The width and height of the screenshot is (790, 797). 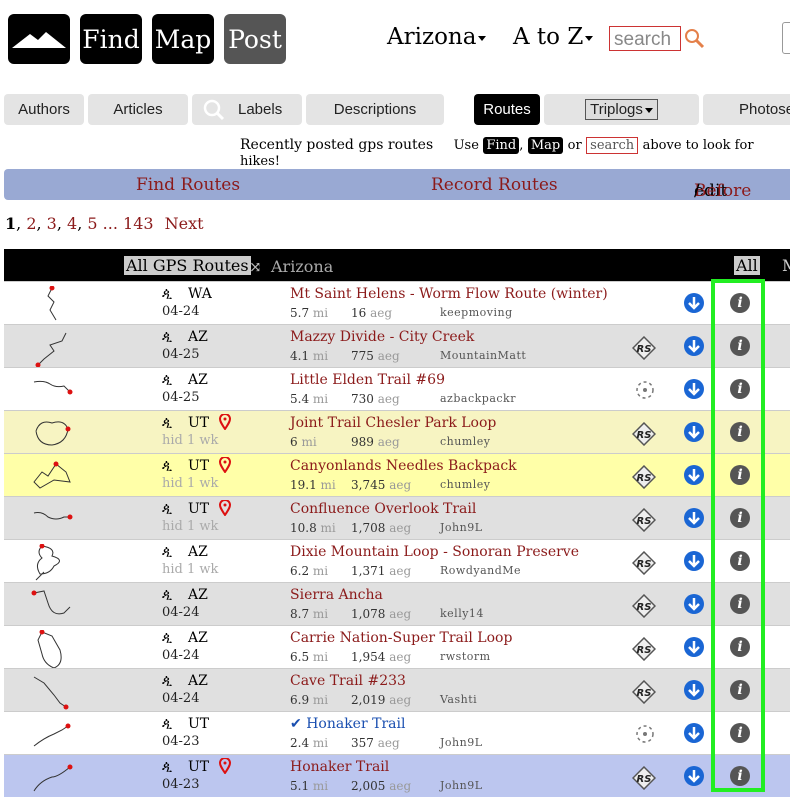 I want to click on tab-routes: Routes, so click(x=507, y=109).